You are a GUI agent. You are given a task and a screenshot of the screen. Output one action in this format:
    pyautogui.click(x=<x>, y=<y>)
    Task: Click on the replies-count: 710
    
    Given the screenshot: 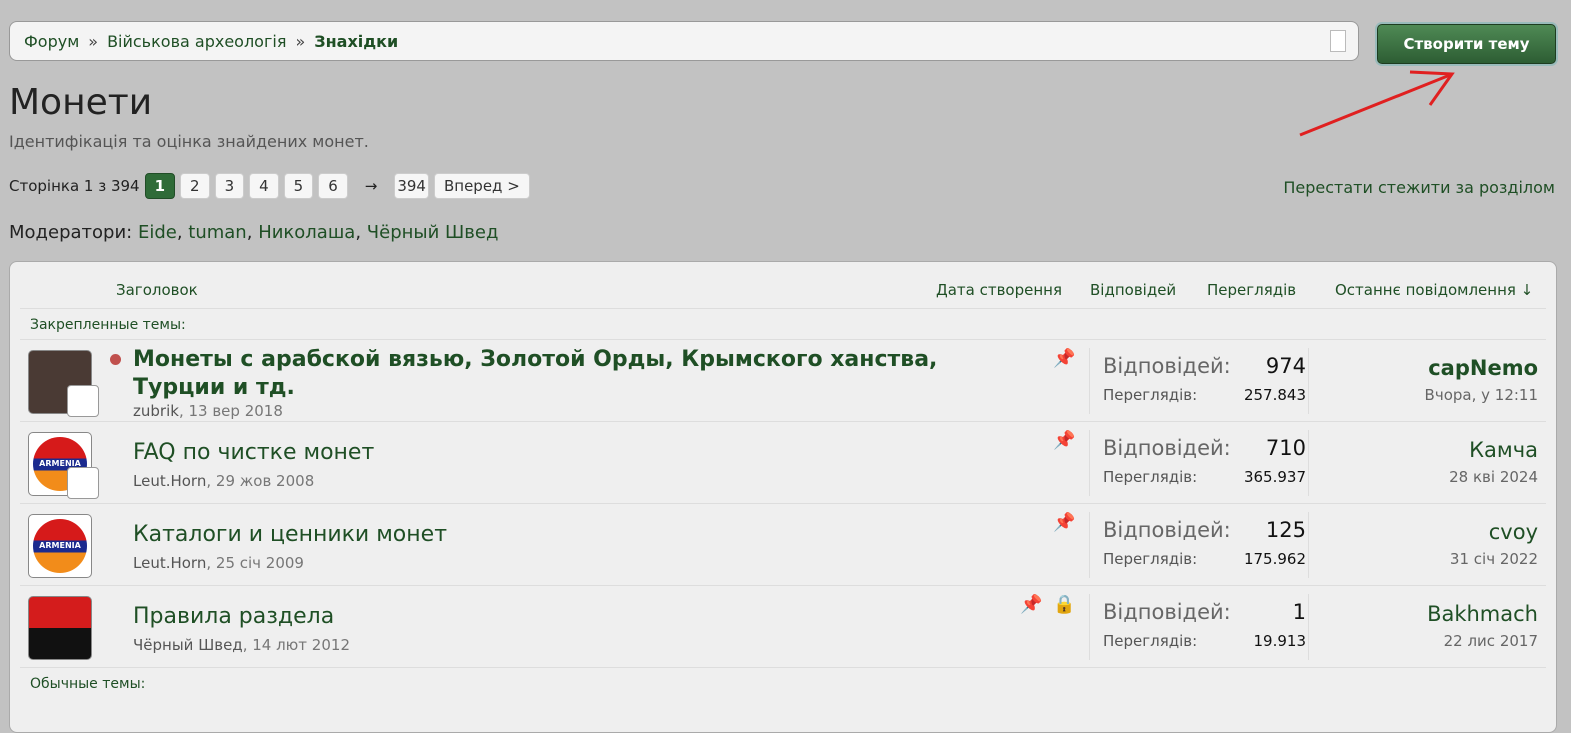 What is the action you would take?
    pyautogui.click(x=1285, y=448)
    